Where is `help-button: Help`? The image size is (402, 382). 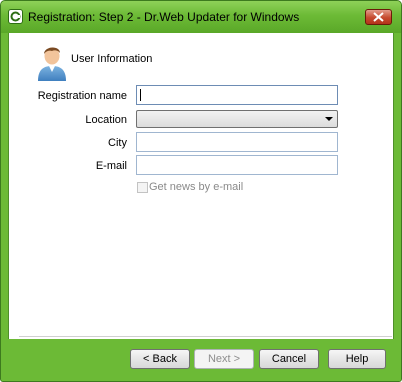 help-button: Help is located at coordinates (357, 359).